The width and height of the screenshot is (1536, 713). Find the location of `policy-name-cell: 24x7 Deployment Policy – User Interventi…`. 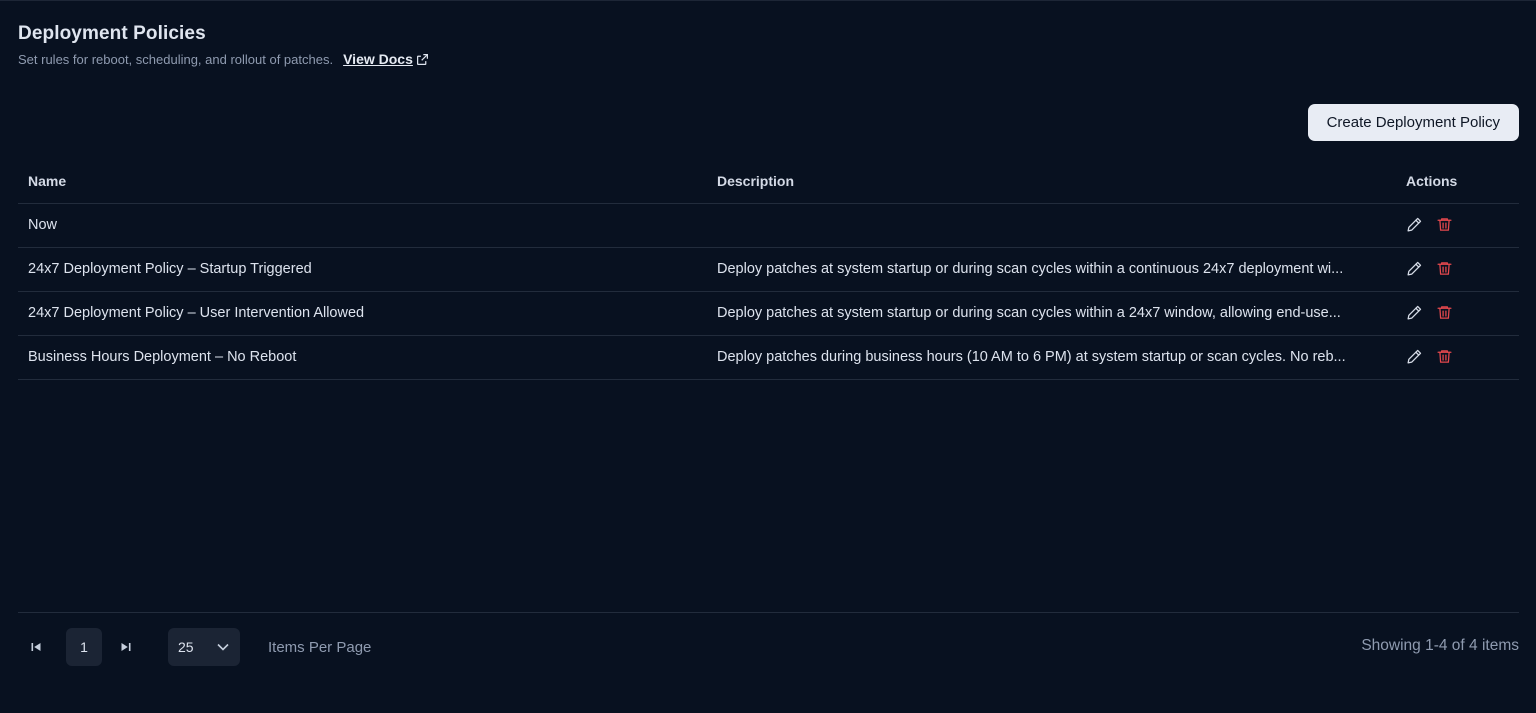

policy-name-cell: 24x7 Deployment Policy – User Interventi… is located at coordinates (362, 313).